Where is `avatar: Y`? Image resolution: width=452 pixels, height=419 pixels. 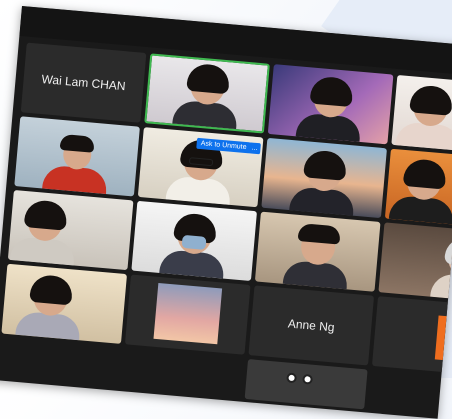
avatar: Y is located at coordinates (443, 339).